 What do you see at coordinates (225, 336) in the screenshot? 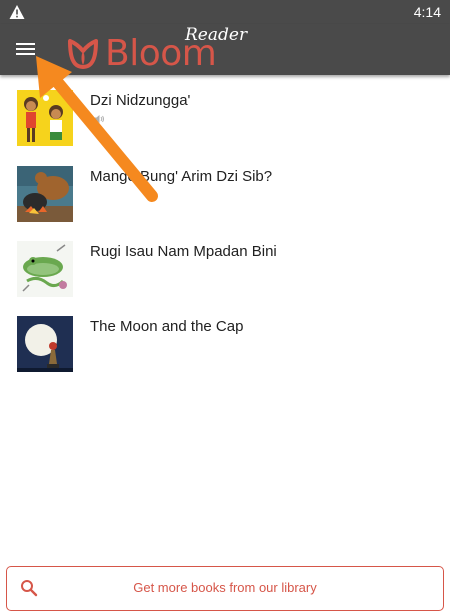
I see `book-list-item: The Moon and the Cap` at bounding box center [225, 336].